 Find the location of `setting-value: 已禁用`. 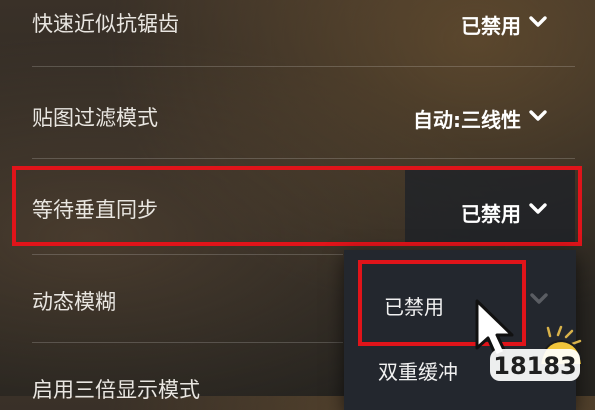

setting-value: 已禁用 is located at coordinates (491, 24).